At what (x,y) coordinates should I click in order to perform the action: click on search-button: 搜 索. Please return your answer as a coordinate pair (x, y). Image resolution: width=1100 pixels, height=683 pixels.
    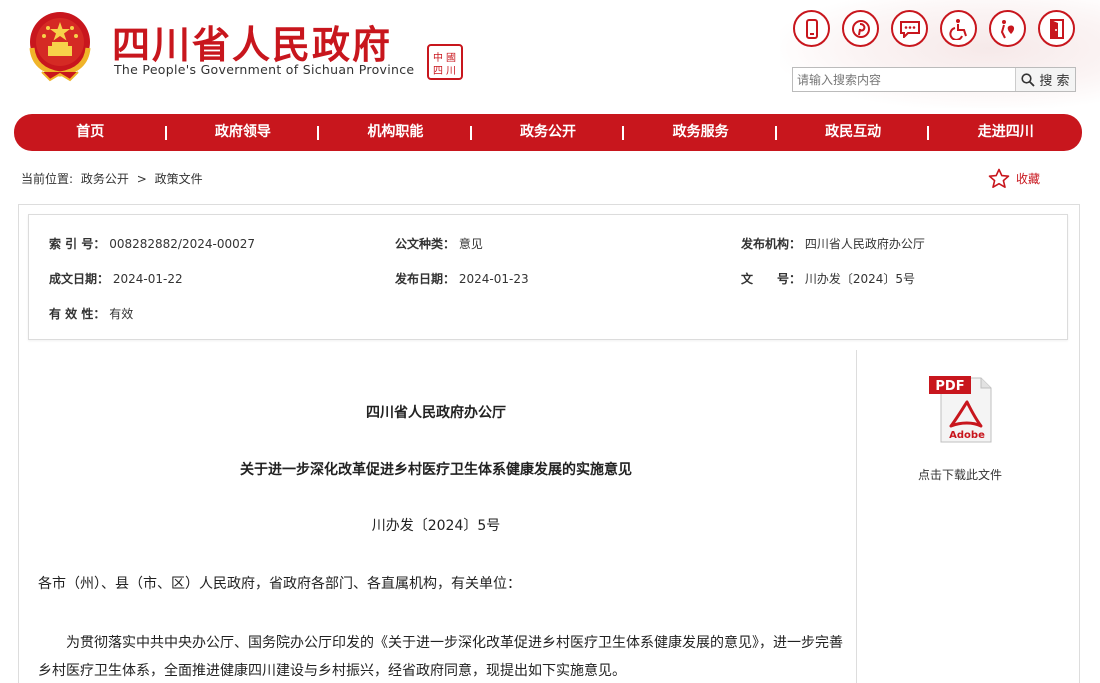
    Looking at the image, I should click on (1045, 79).